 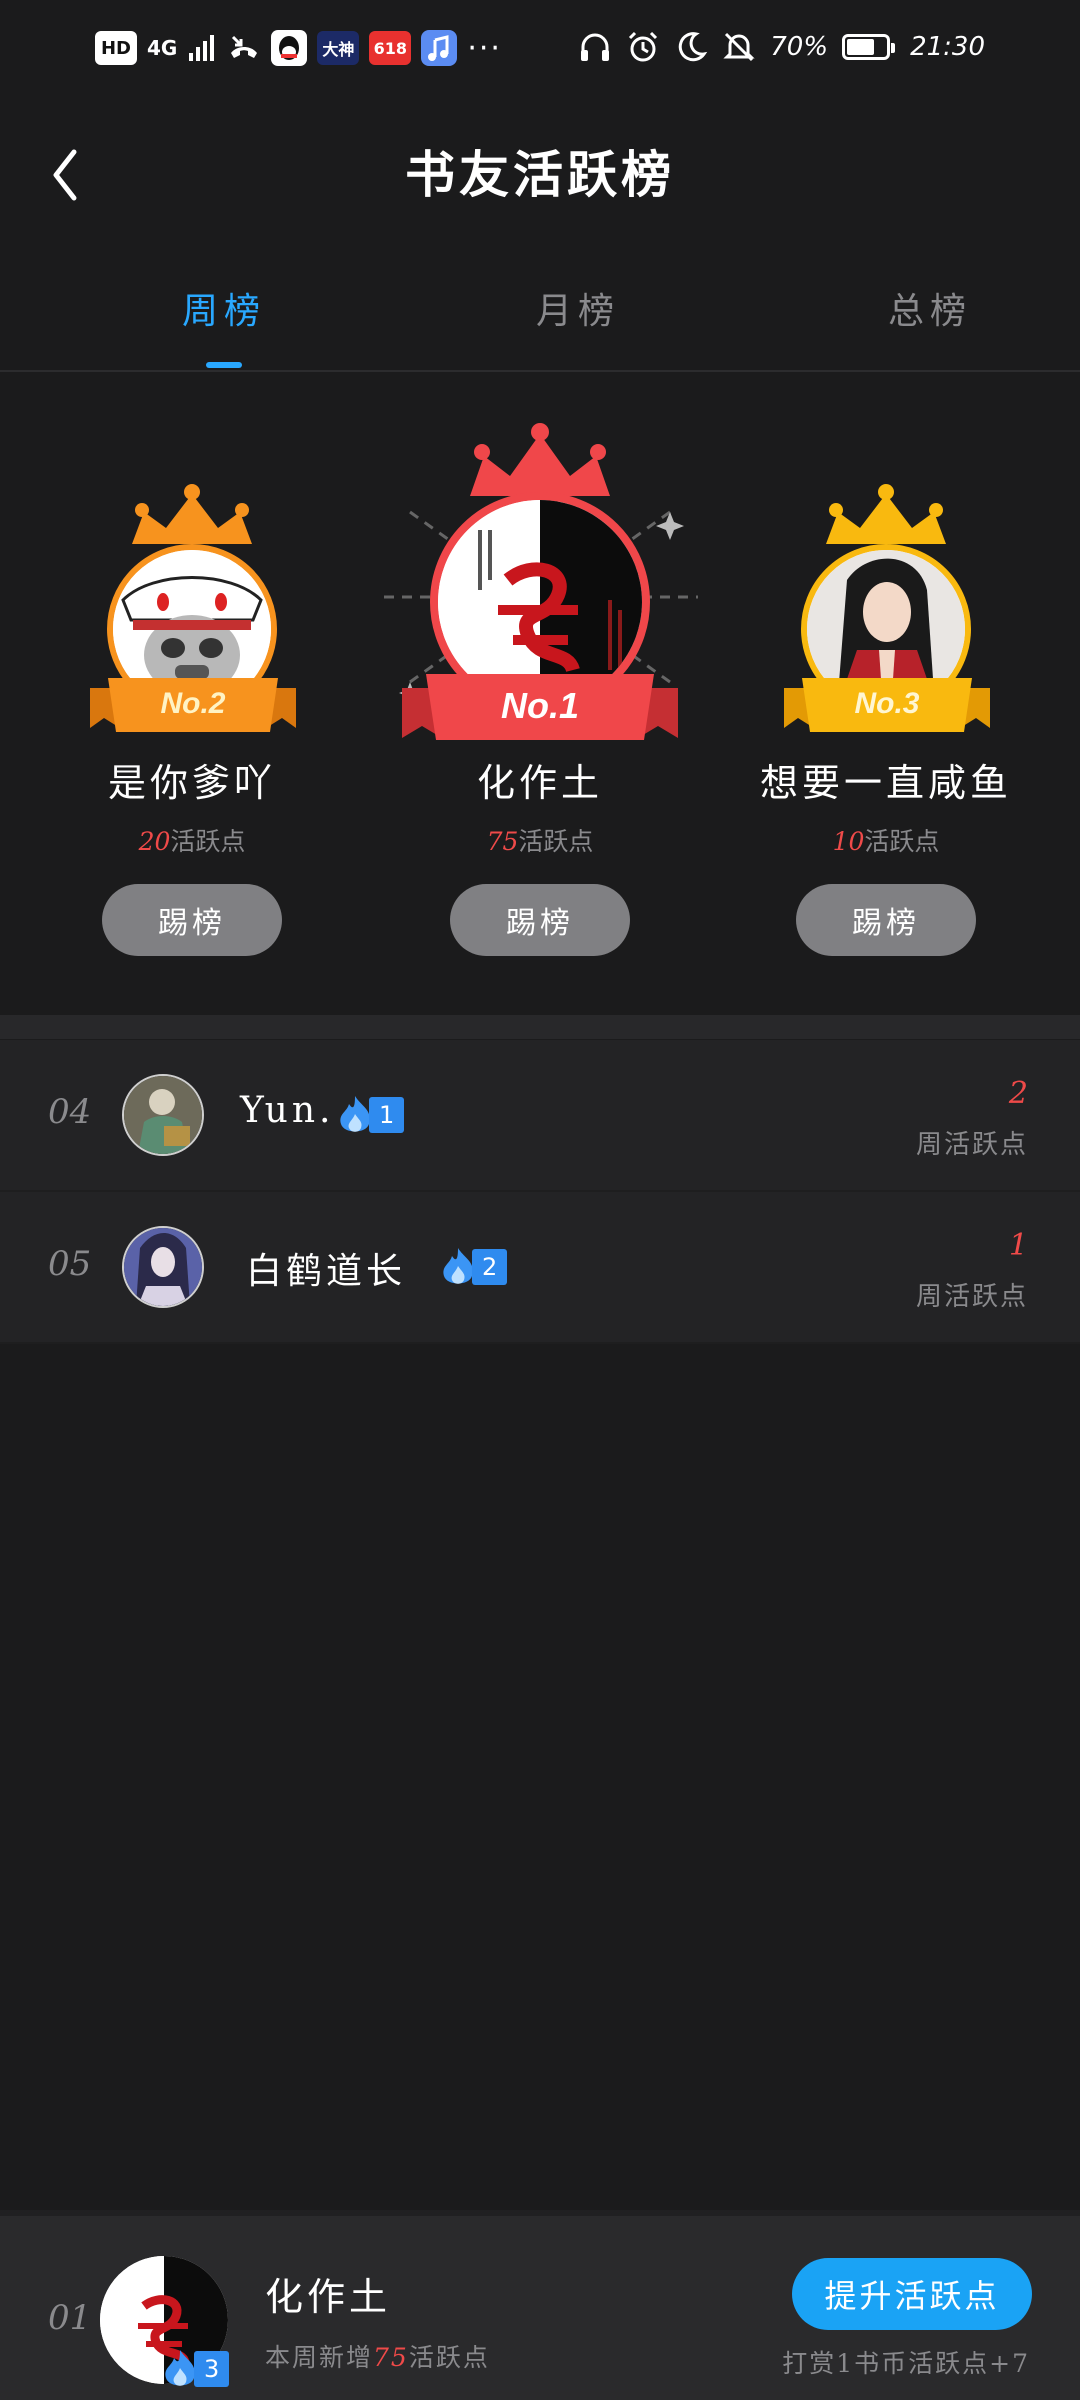 I want to click on podium-points-second: 20活跃点, so click(x=192, y=840).